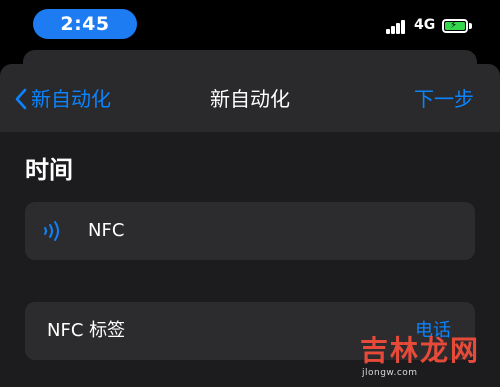 This screenshot has width=500, height=387. Describe the element at coordinates (425, 25) in the screenshot. I see `network-type: 4G` at that location.